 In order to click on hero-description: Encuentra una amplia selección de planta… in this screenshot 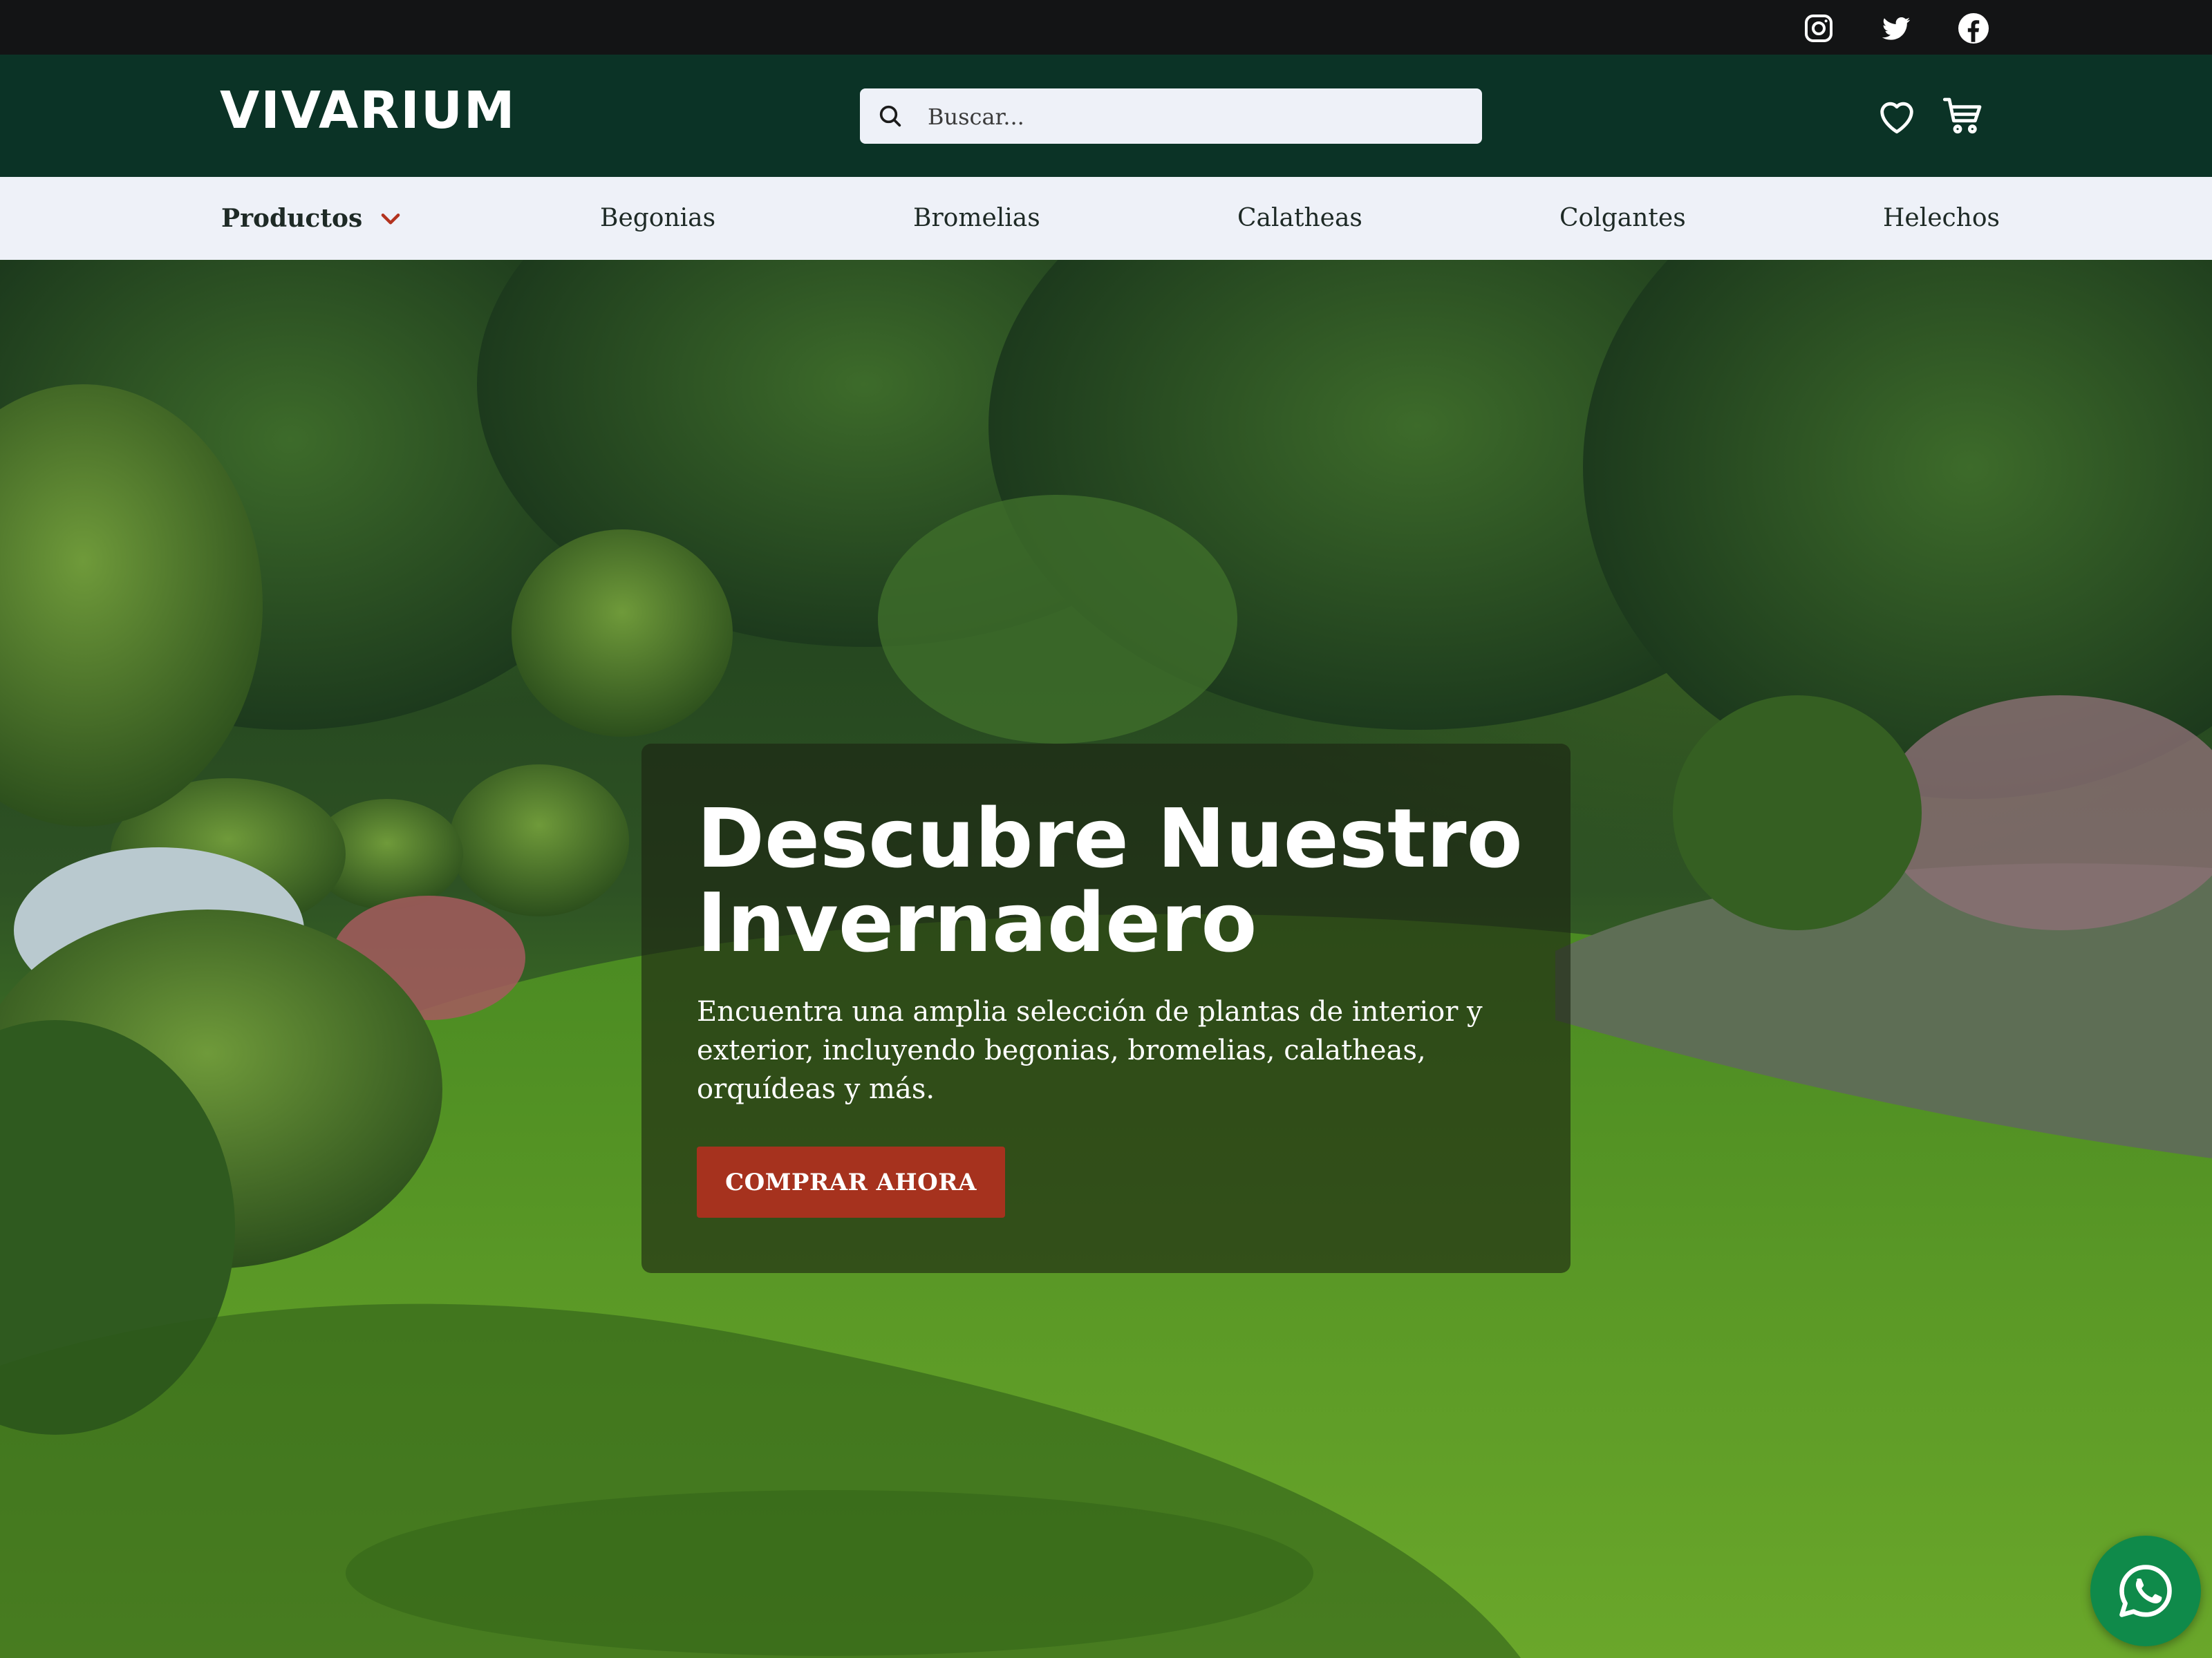, I will do `click(1090, 1050)`.